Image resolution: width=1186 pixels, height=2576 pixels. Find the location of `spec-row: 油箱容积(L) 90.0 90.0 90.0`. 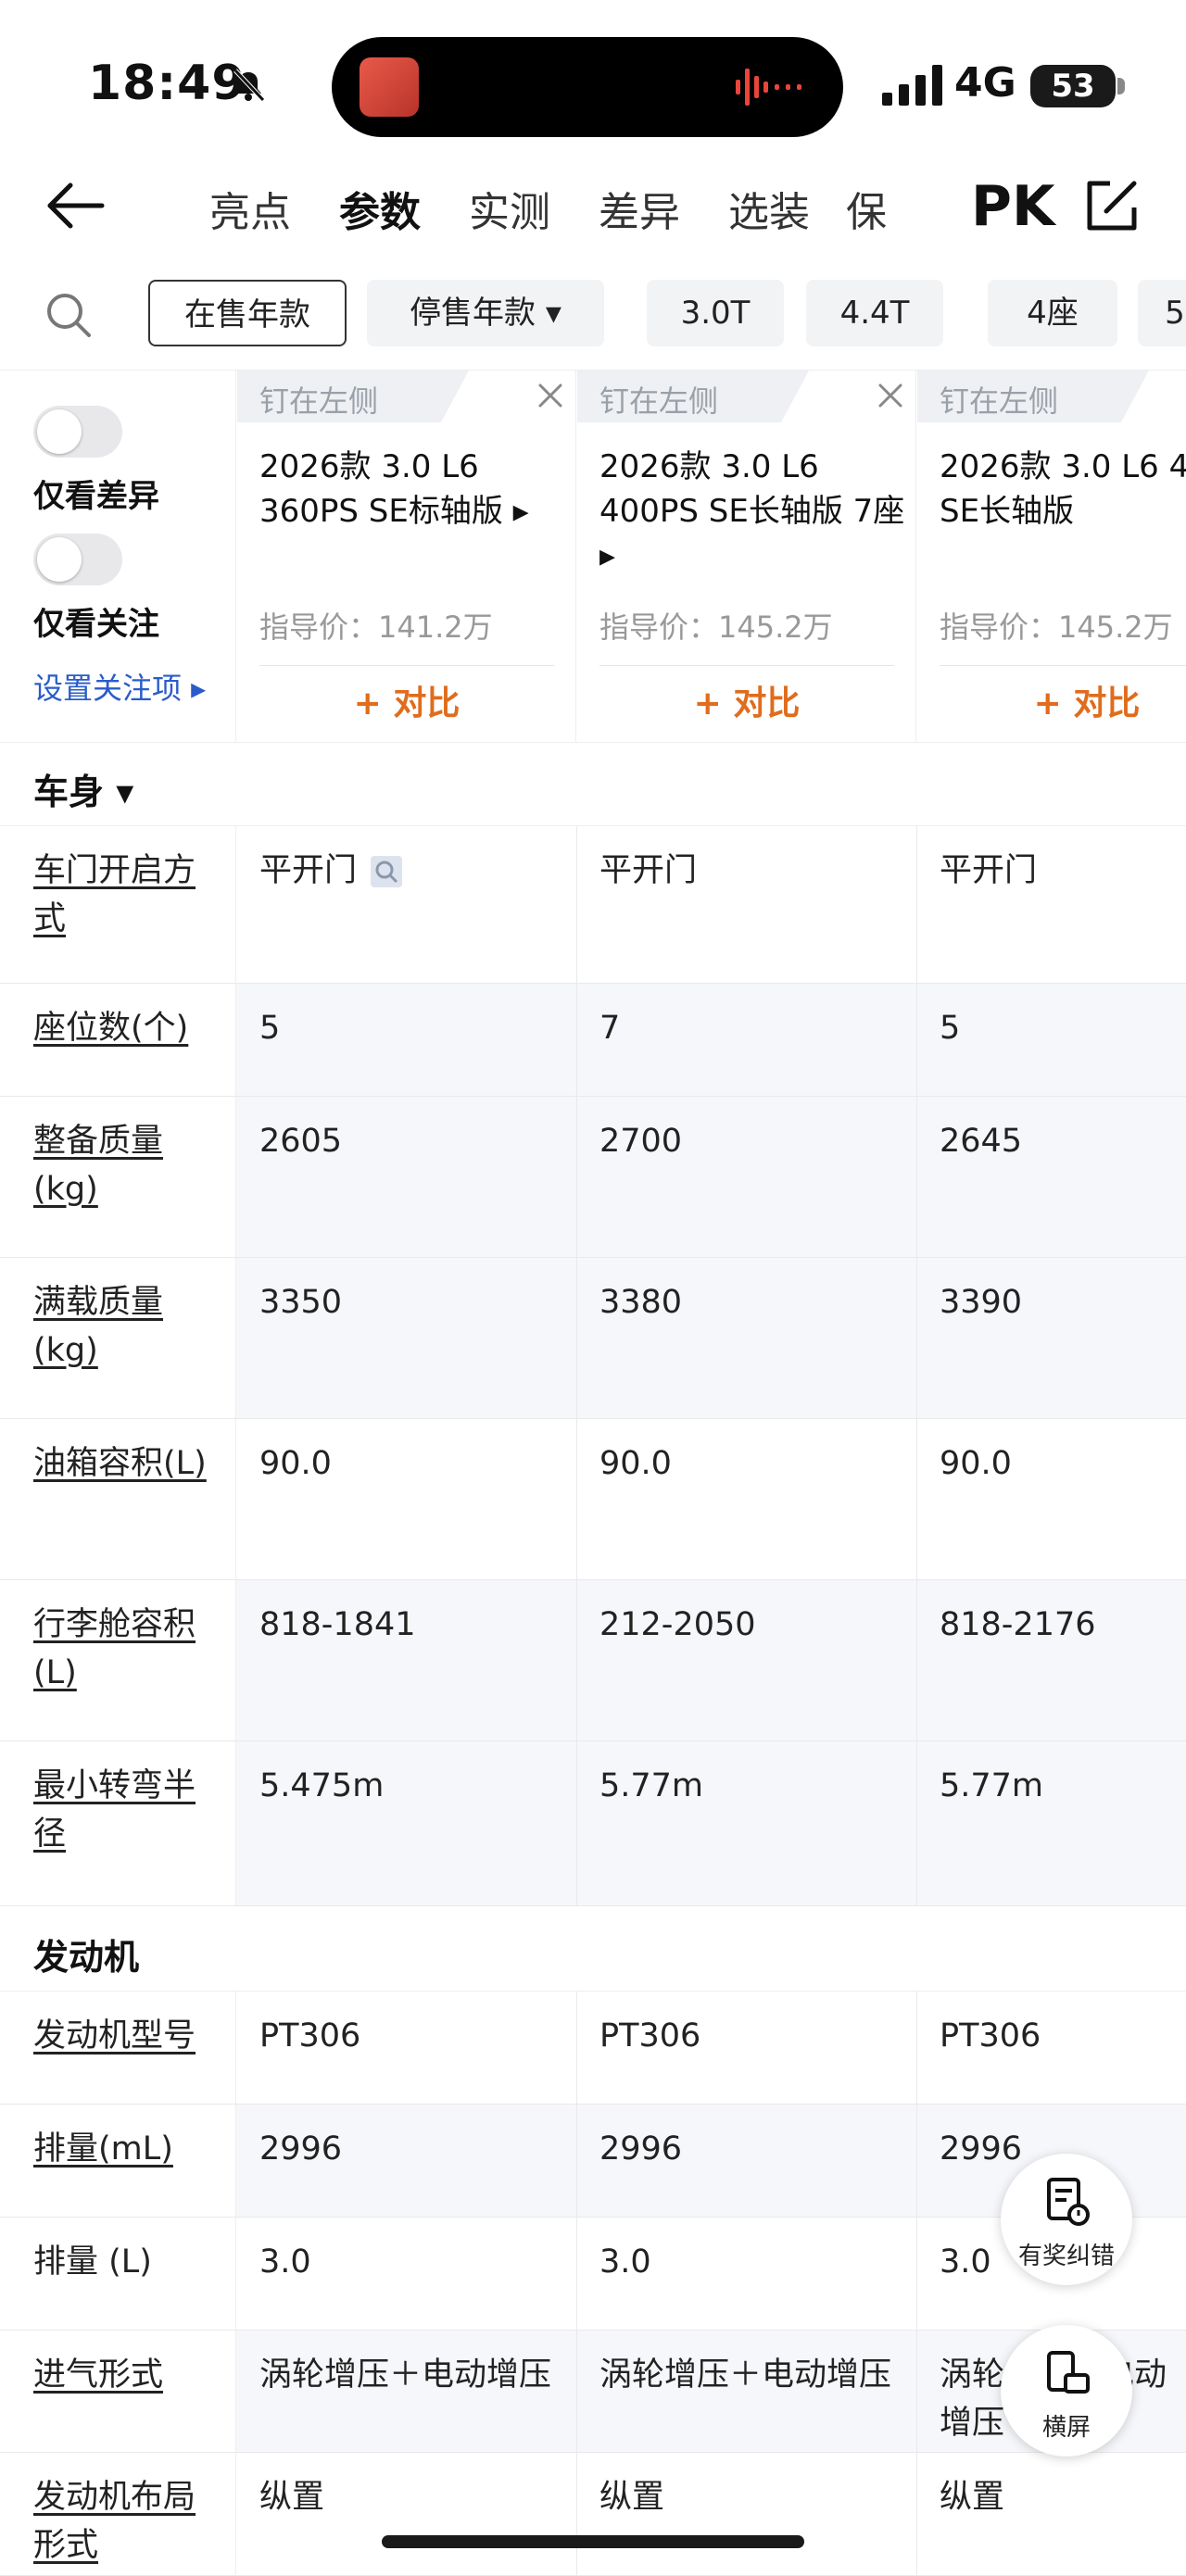

spec-row: 油箱容积(L) 90.0 90.0 90.0 is located at coordinates (593, 1499).